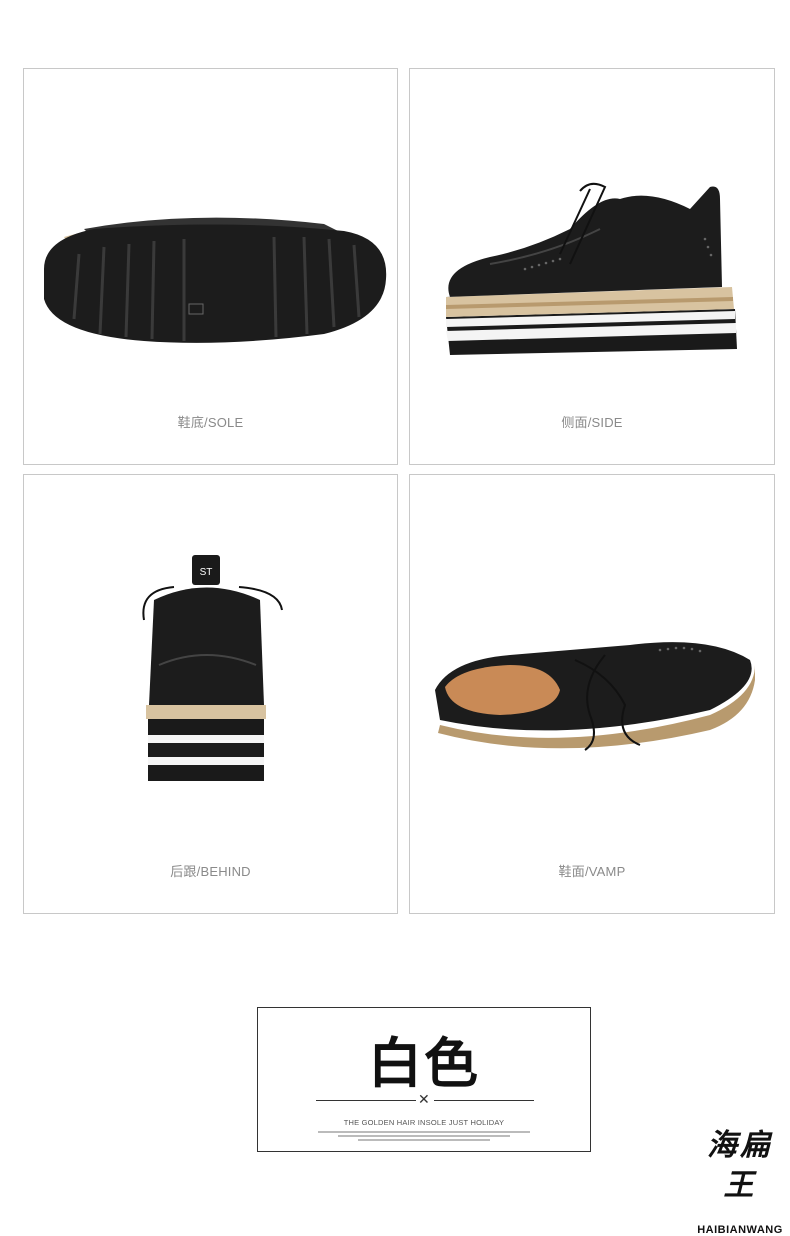 The width and height of the screenshot is (790, 1236). I want to click on color-title: 白色, so click(424, 1063).